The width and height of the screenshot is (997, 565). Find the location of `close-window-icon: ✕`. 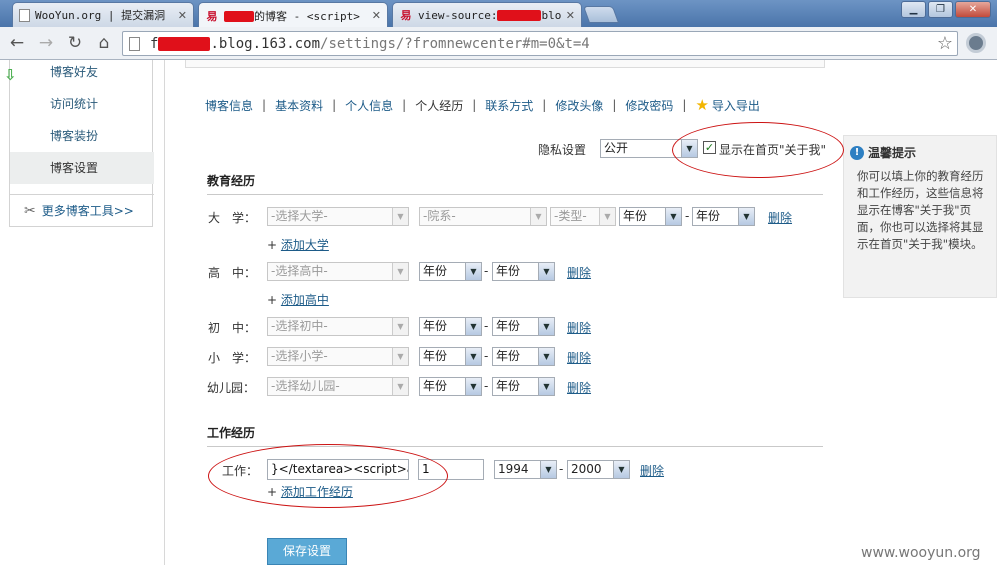

close-window-icon: ✕ is located at coordinates (973, 9).